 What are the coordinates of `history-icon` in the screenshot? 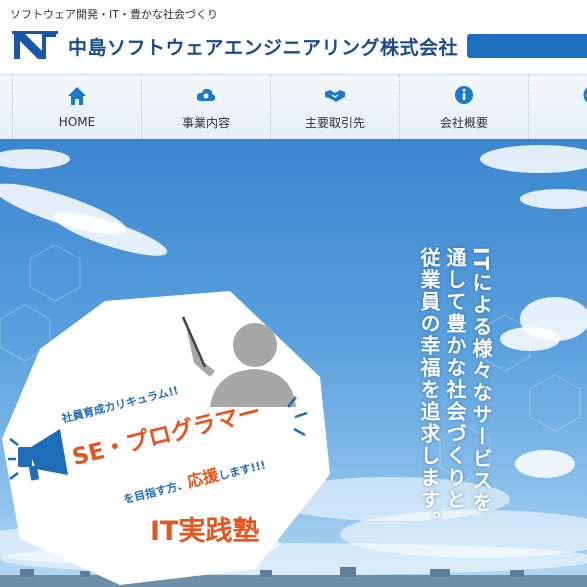 It's located at (585, 94).